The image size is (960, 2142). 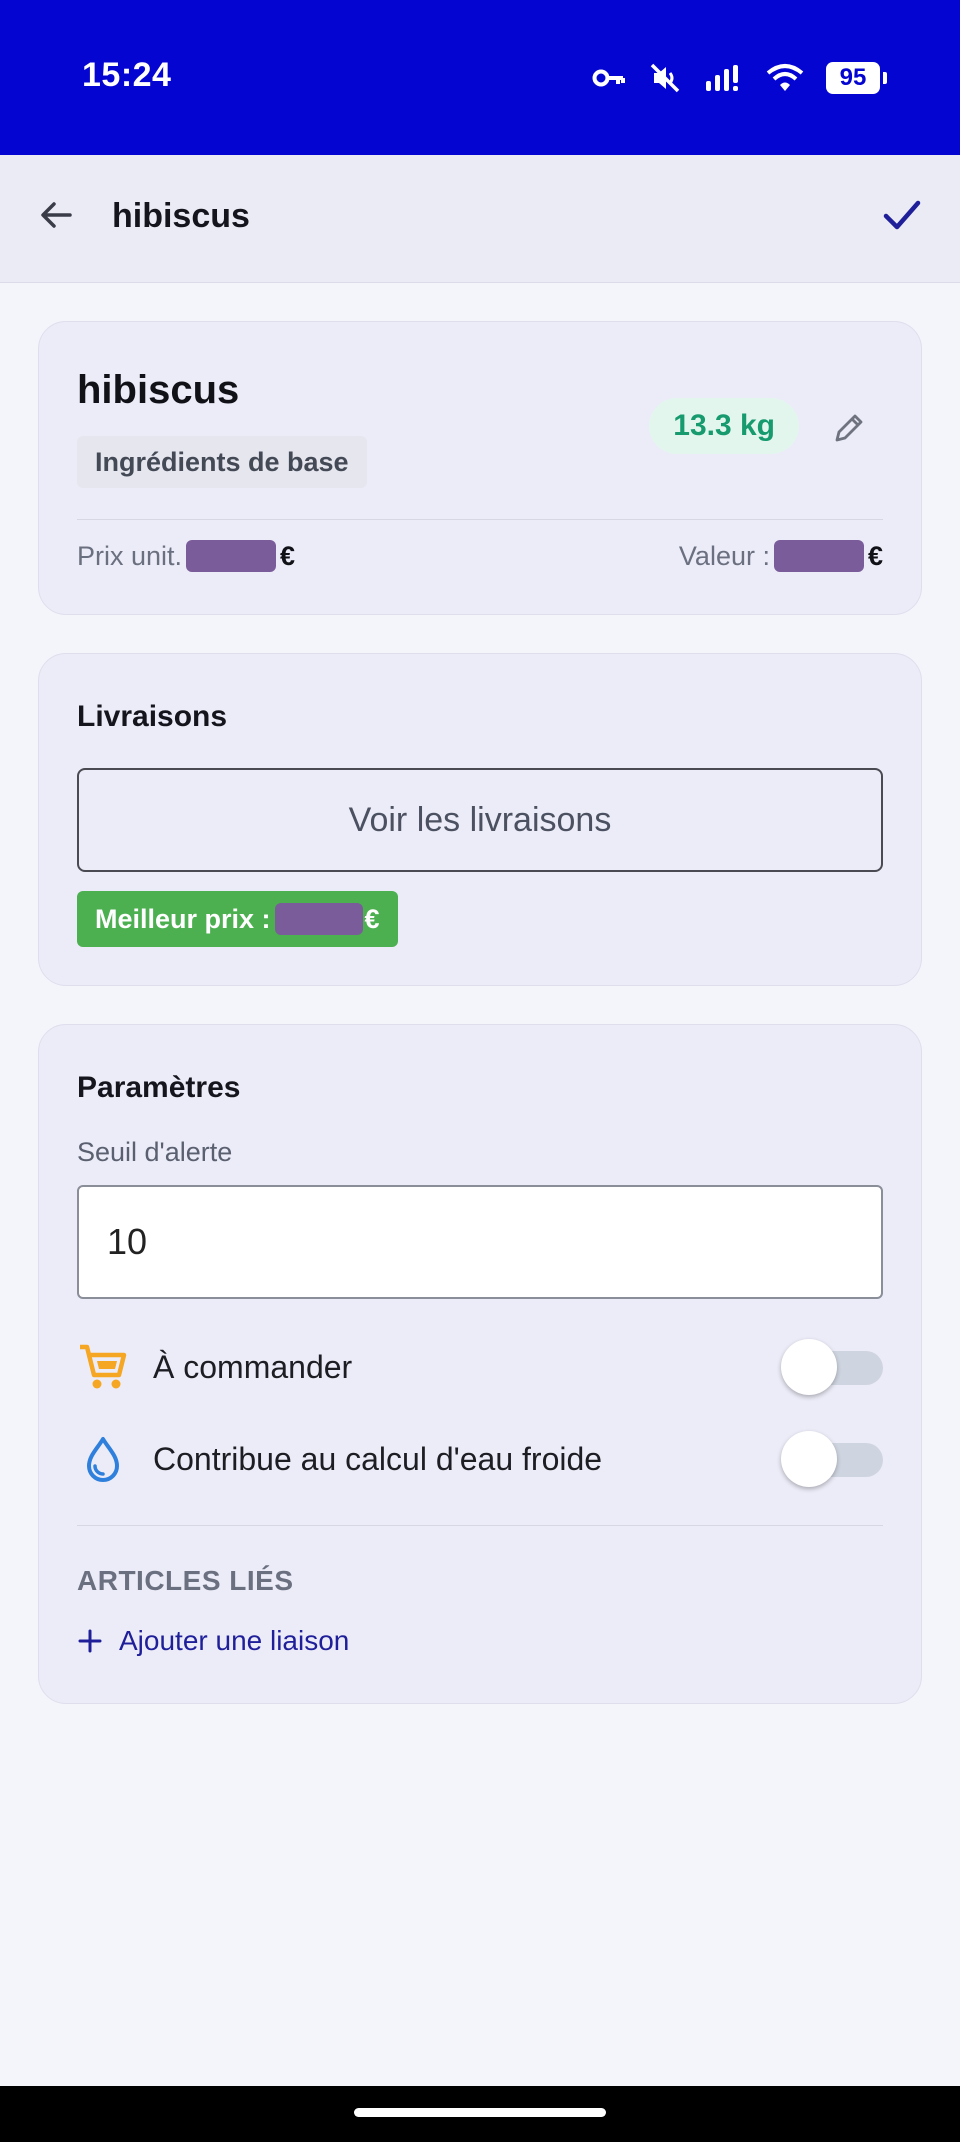 I want to click on stock-value-currency: €, so click(x=875, y=555).